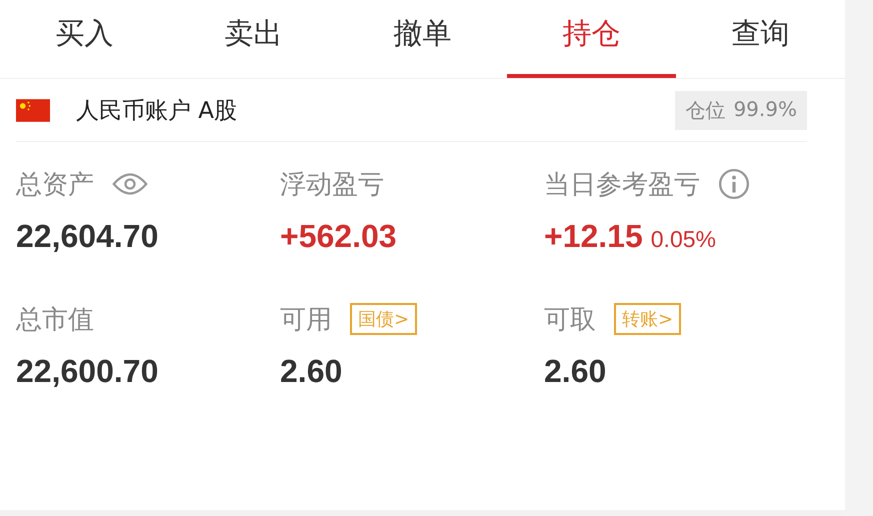 Image resolution: width=873 pixels, height=516 pixels. What do you see at coordinates (157, 111) in the screenshot?
I see `account-name: 人民币账户 A股` at bounding box center [157, 111].